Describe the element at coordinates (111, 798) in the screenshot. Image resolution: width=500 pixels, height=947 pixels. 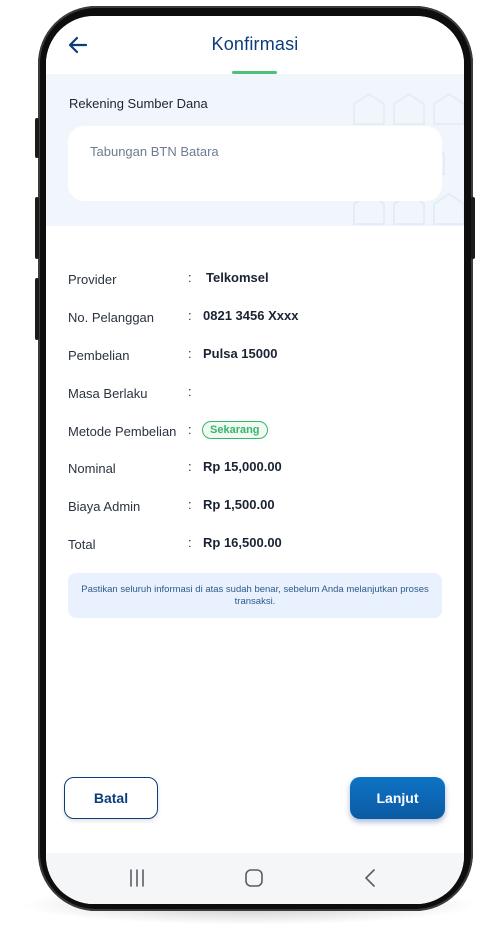
I see `cancel-button: Batal` at that location.